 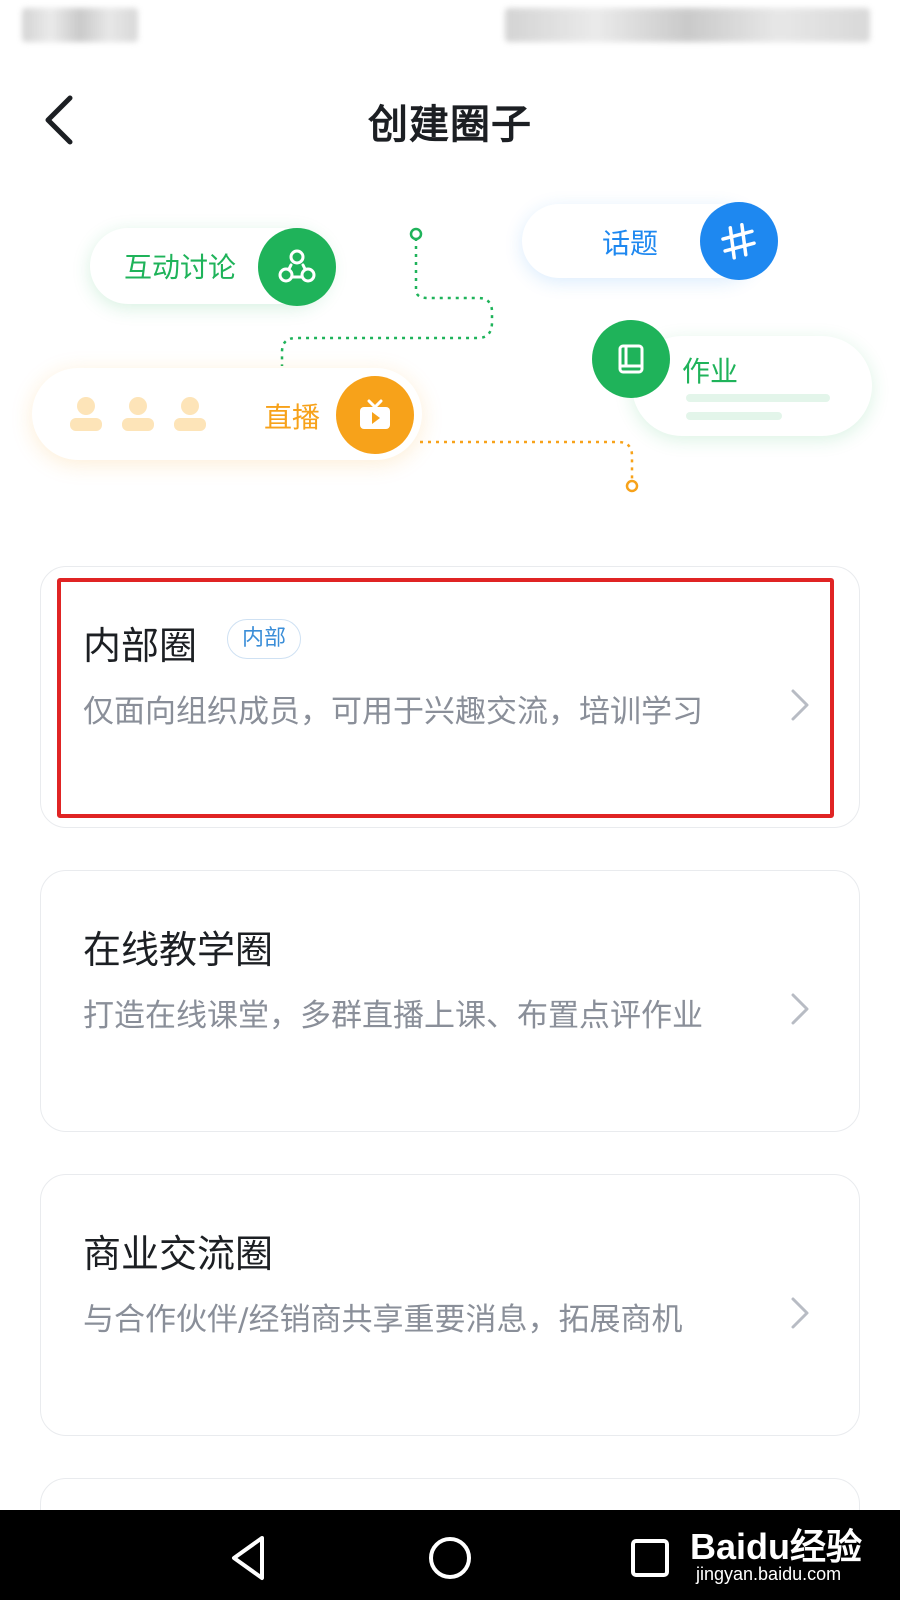 I want to click on triangle-back-icon, so click(x=248, y=1558).